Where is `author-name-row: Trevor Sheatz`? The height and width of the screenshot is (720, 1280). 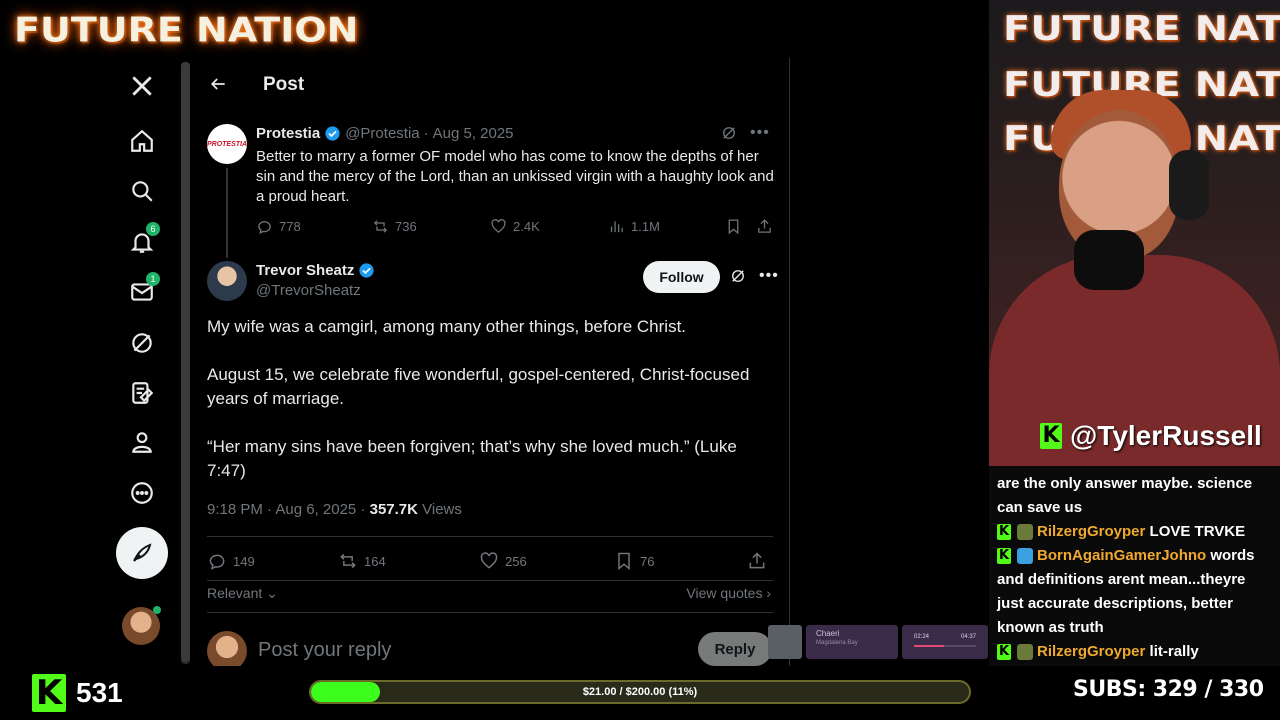
author-name-row: Trevor Sheatz is located at coordinates (315, 270).